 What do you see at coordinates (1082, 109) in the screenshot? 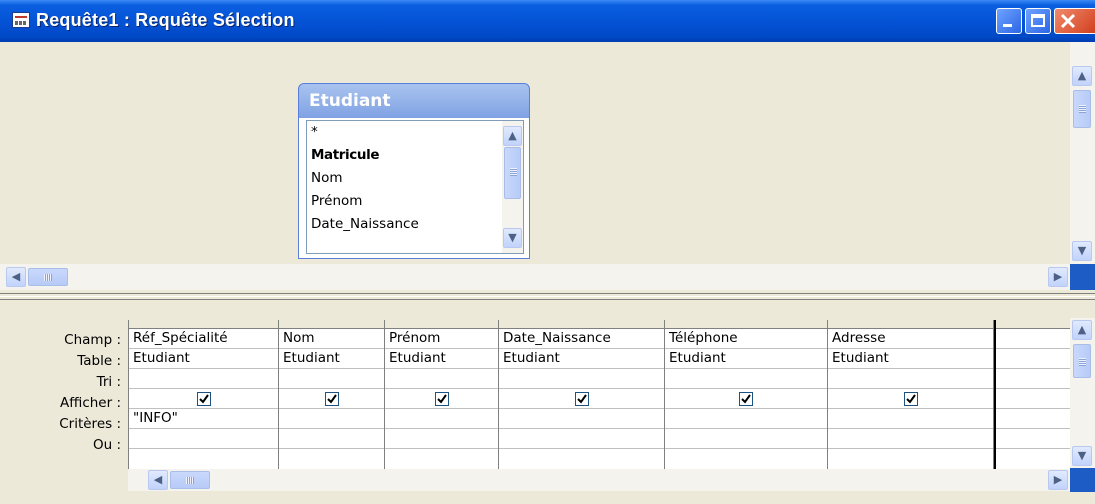
I see `vertical-scroll-thumb` at bounding box center [1082, 109].